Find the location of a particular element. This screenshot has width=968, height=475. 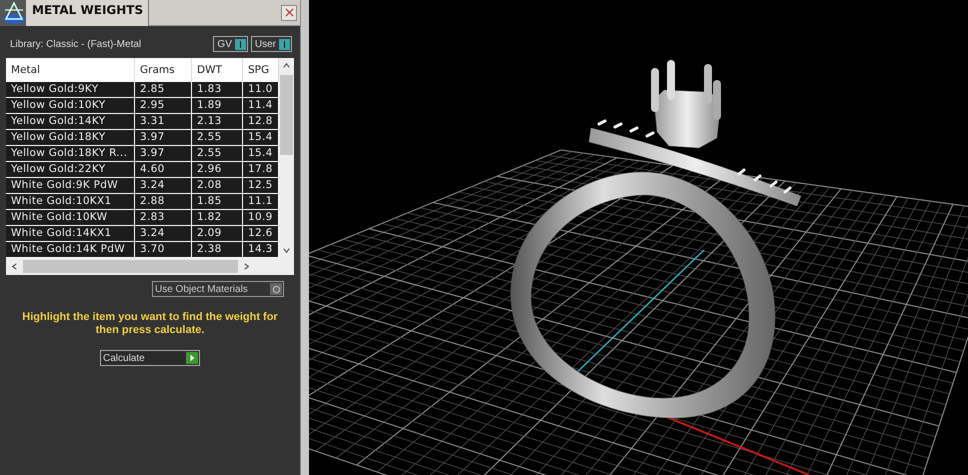

logo-icon is located at coordinates (14, 13).